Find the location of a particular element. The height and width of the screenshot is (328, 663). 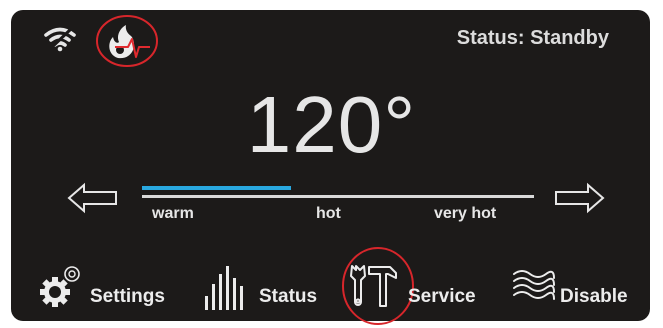

temperature-slider-track is located at coordinates (338, 196).